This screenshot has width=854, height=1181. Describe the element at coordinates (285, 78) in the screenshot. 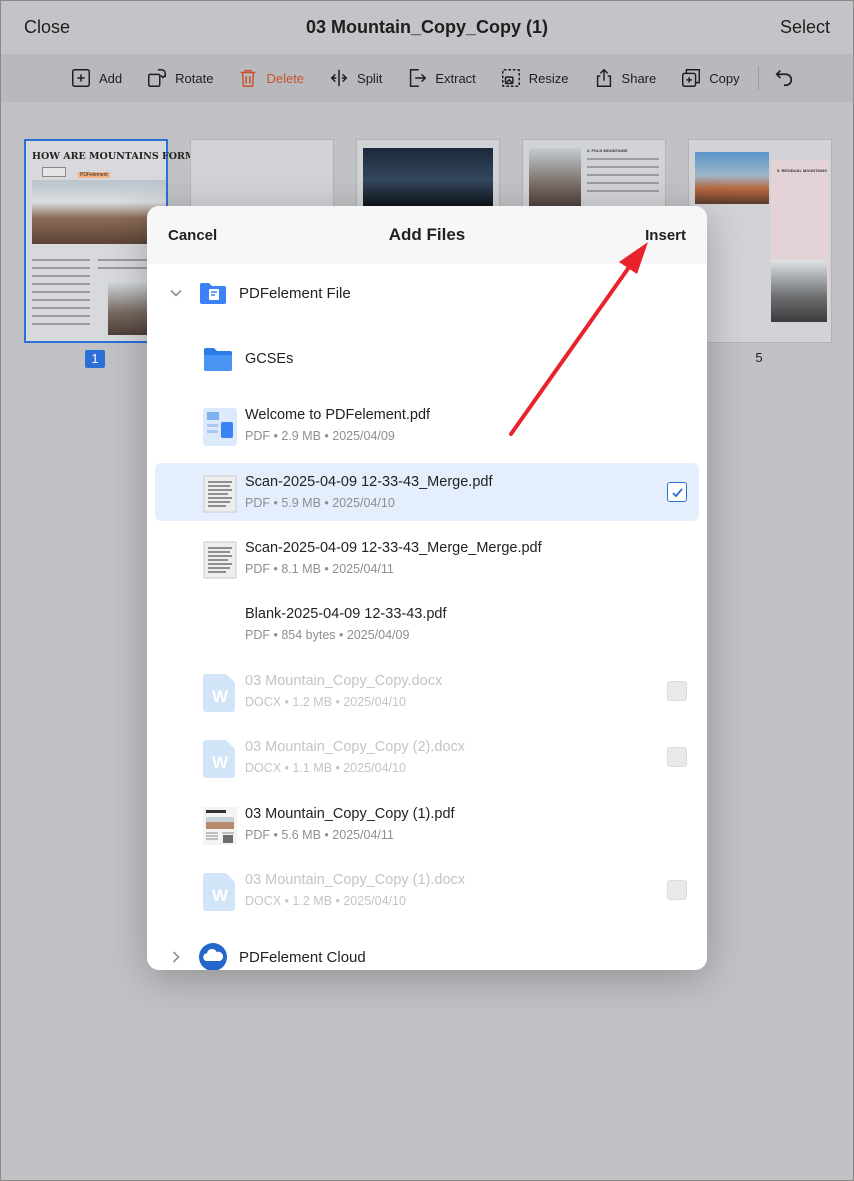

I see `delete-label: Delete` at that location.